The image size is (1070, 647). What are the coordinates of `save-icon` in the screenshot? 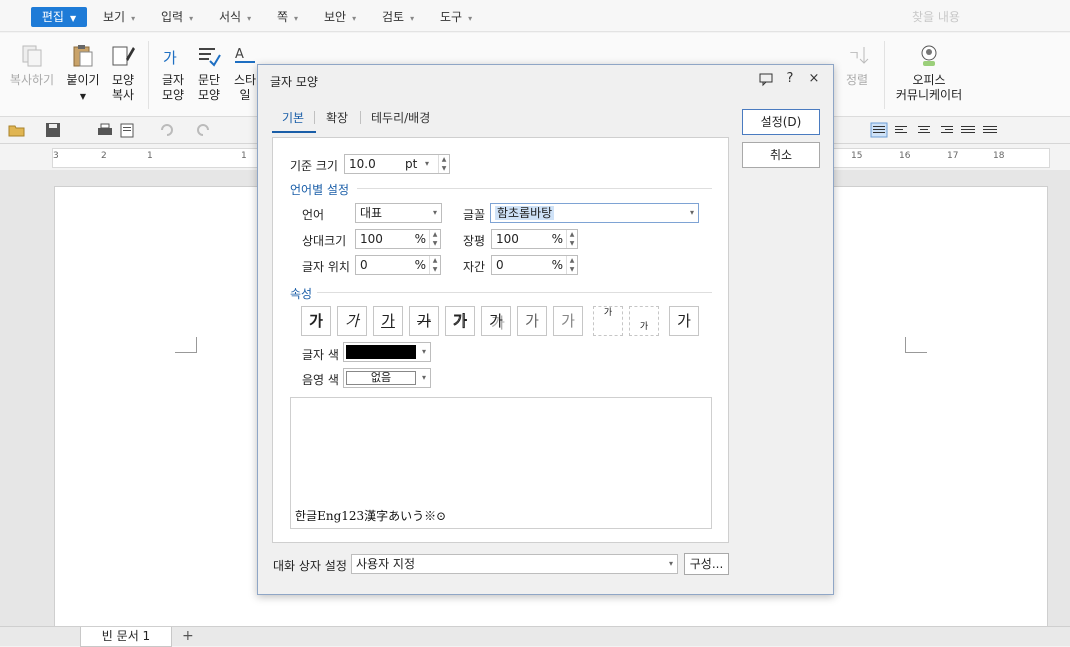 It's located at (53, 130).